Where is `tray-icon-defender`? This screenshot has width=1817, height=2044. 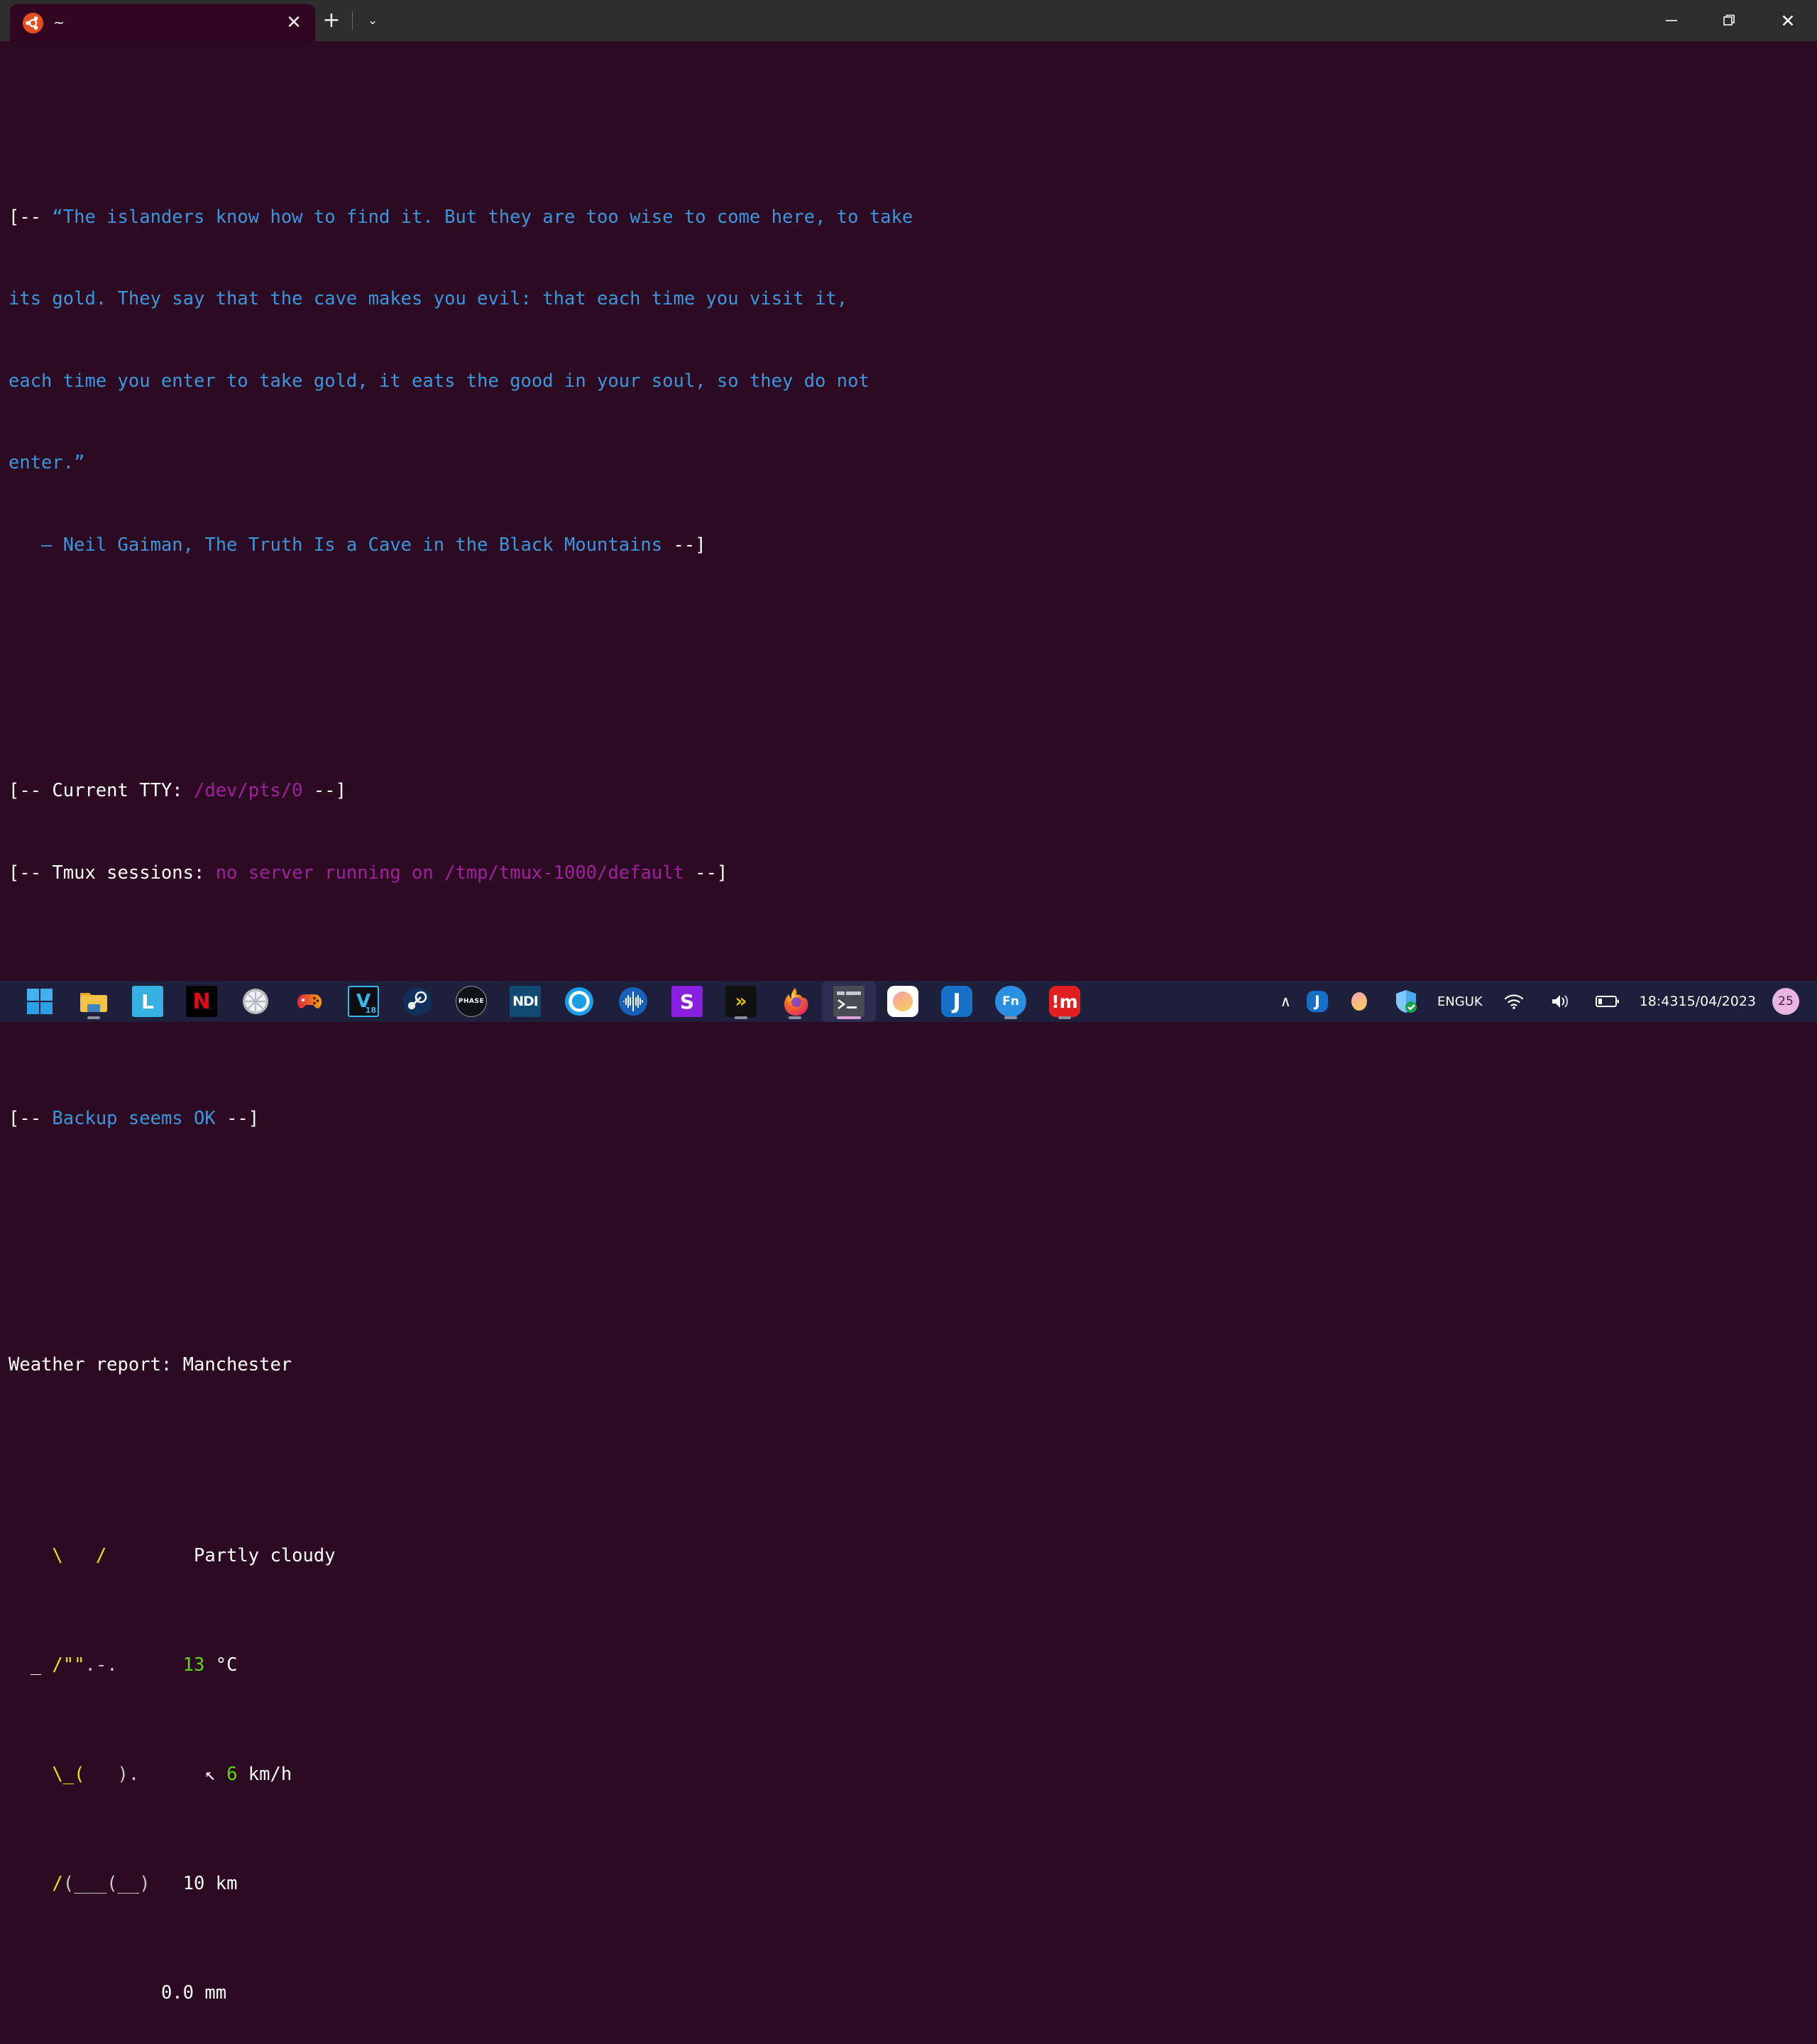
tray-icon-defender is located at coordinates (1406, 1001).